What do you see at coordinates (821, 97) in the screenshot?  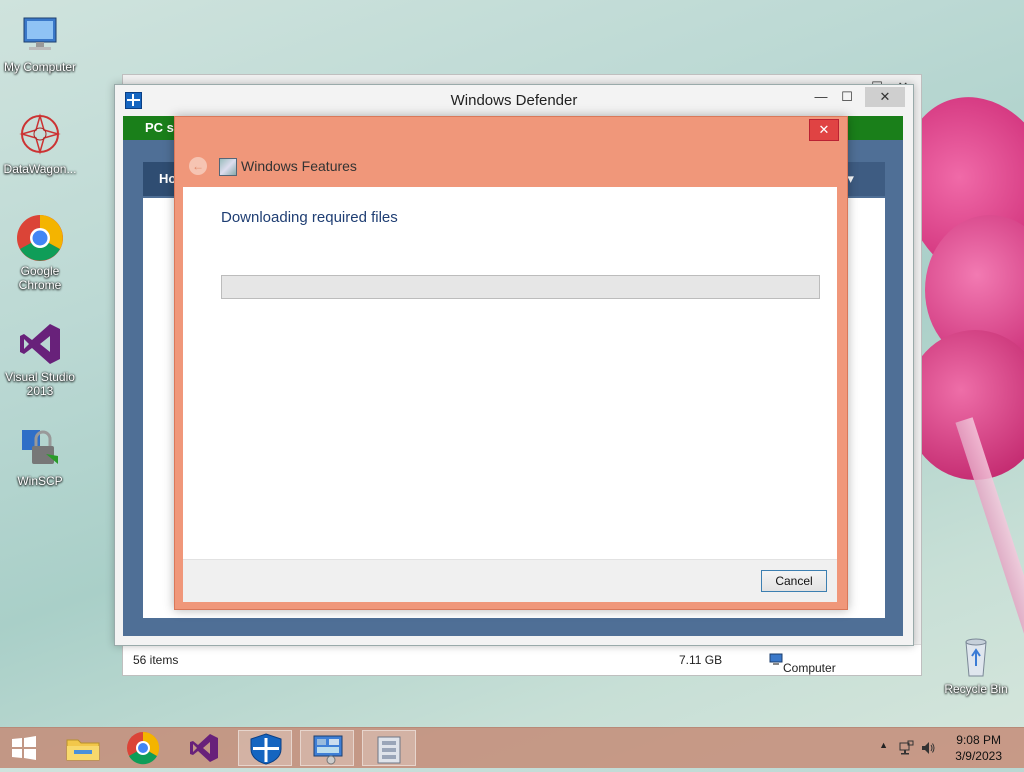 I see `defender-minimize-button: —` at bounding box center [821, 97].